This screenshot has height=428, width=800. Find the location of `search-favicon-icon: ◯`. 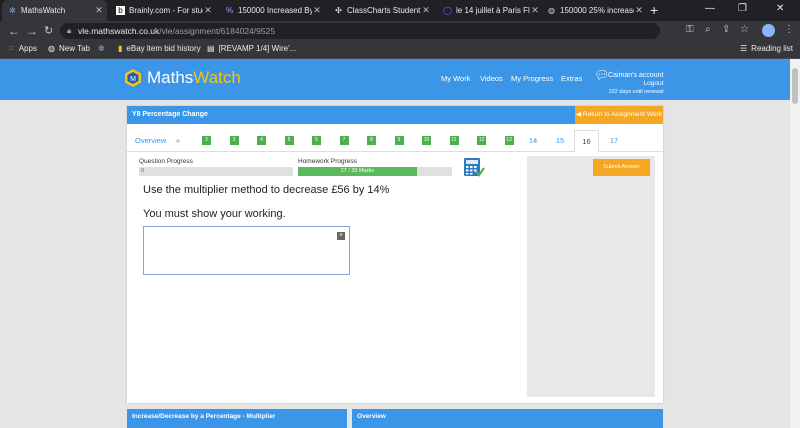

search-favicon-icon: ◯ is located at coordinates (447, 10).